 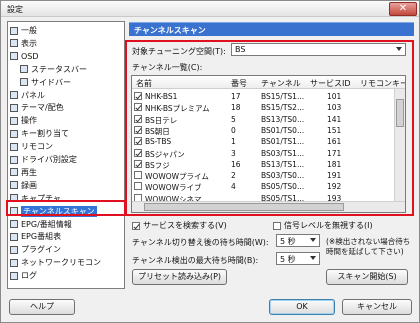 I want to click on table-row: BS朝日 0 BS01/TS0... 151, so click(x=263, y=130).